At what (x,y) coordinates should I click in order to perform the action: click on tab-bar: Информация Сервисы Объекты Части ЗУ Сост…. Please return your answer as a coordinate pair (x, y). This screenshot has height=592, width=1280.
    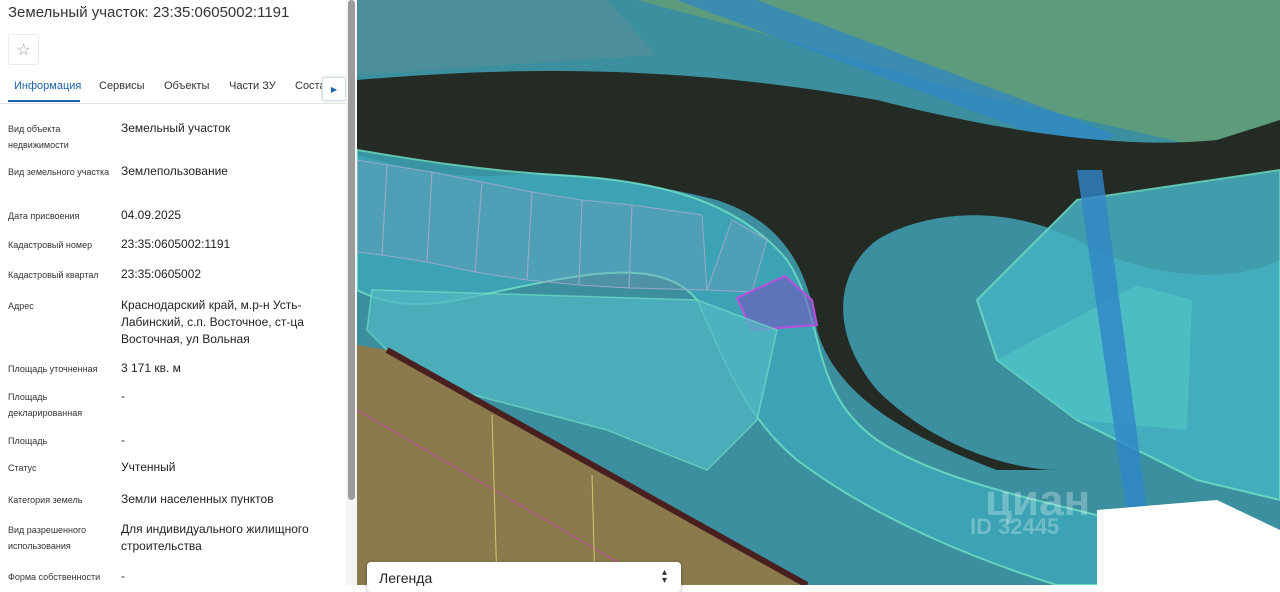
    Looking at the image, I should click on (173, 88).